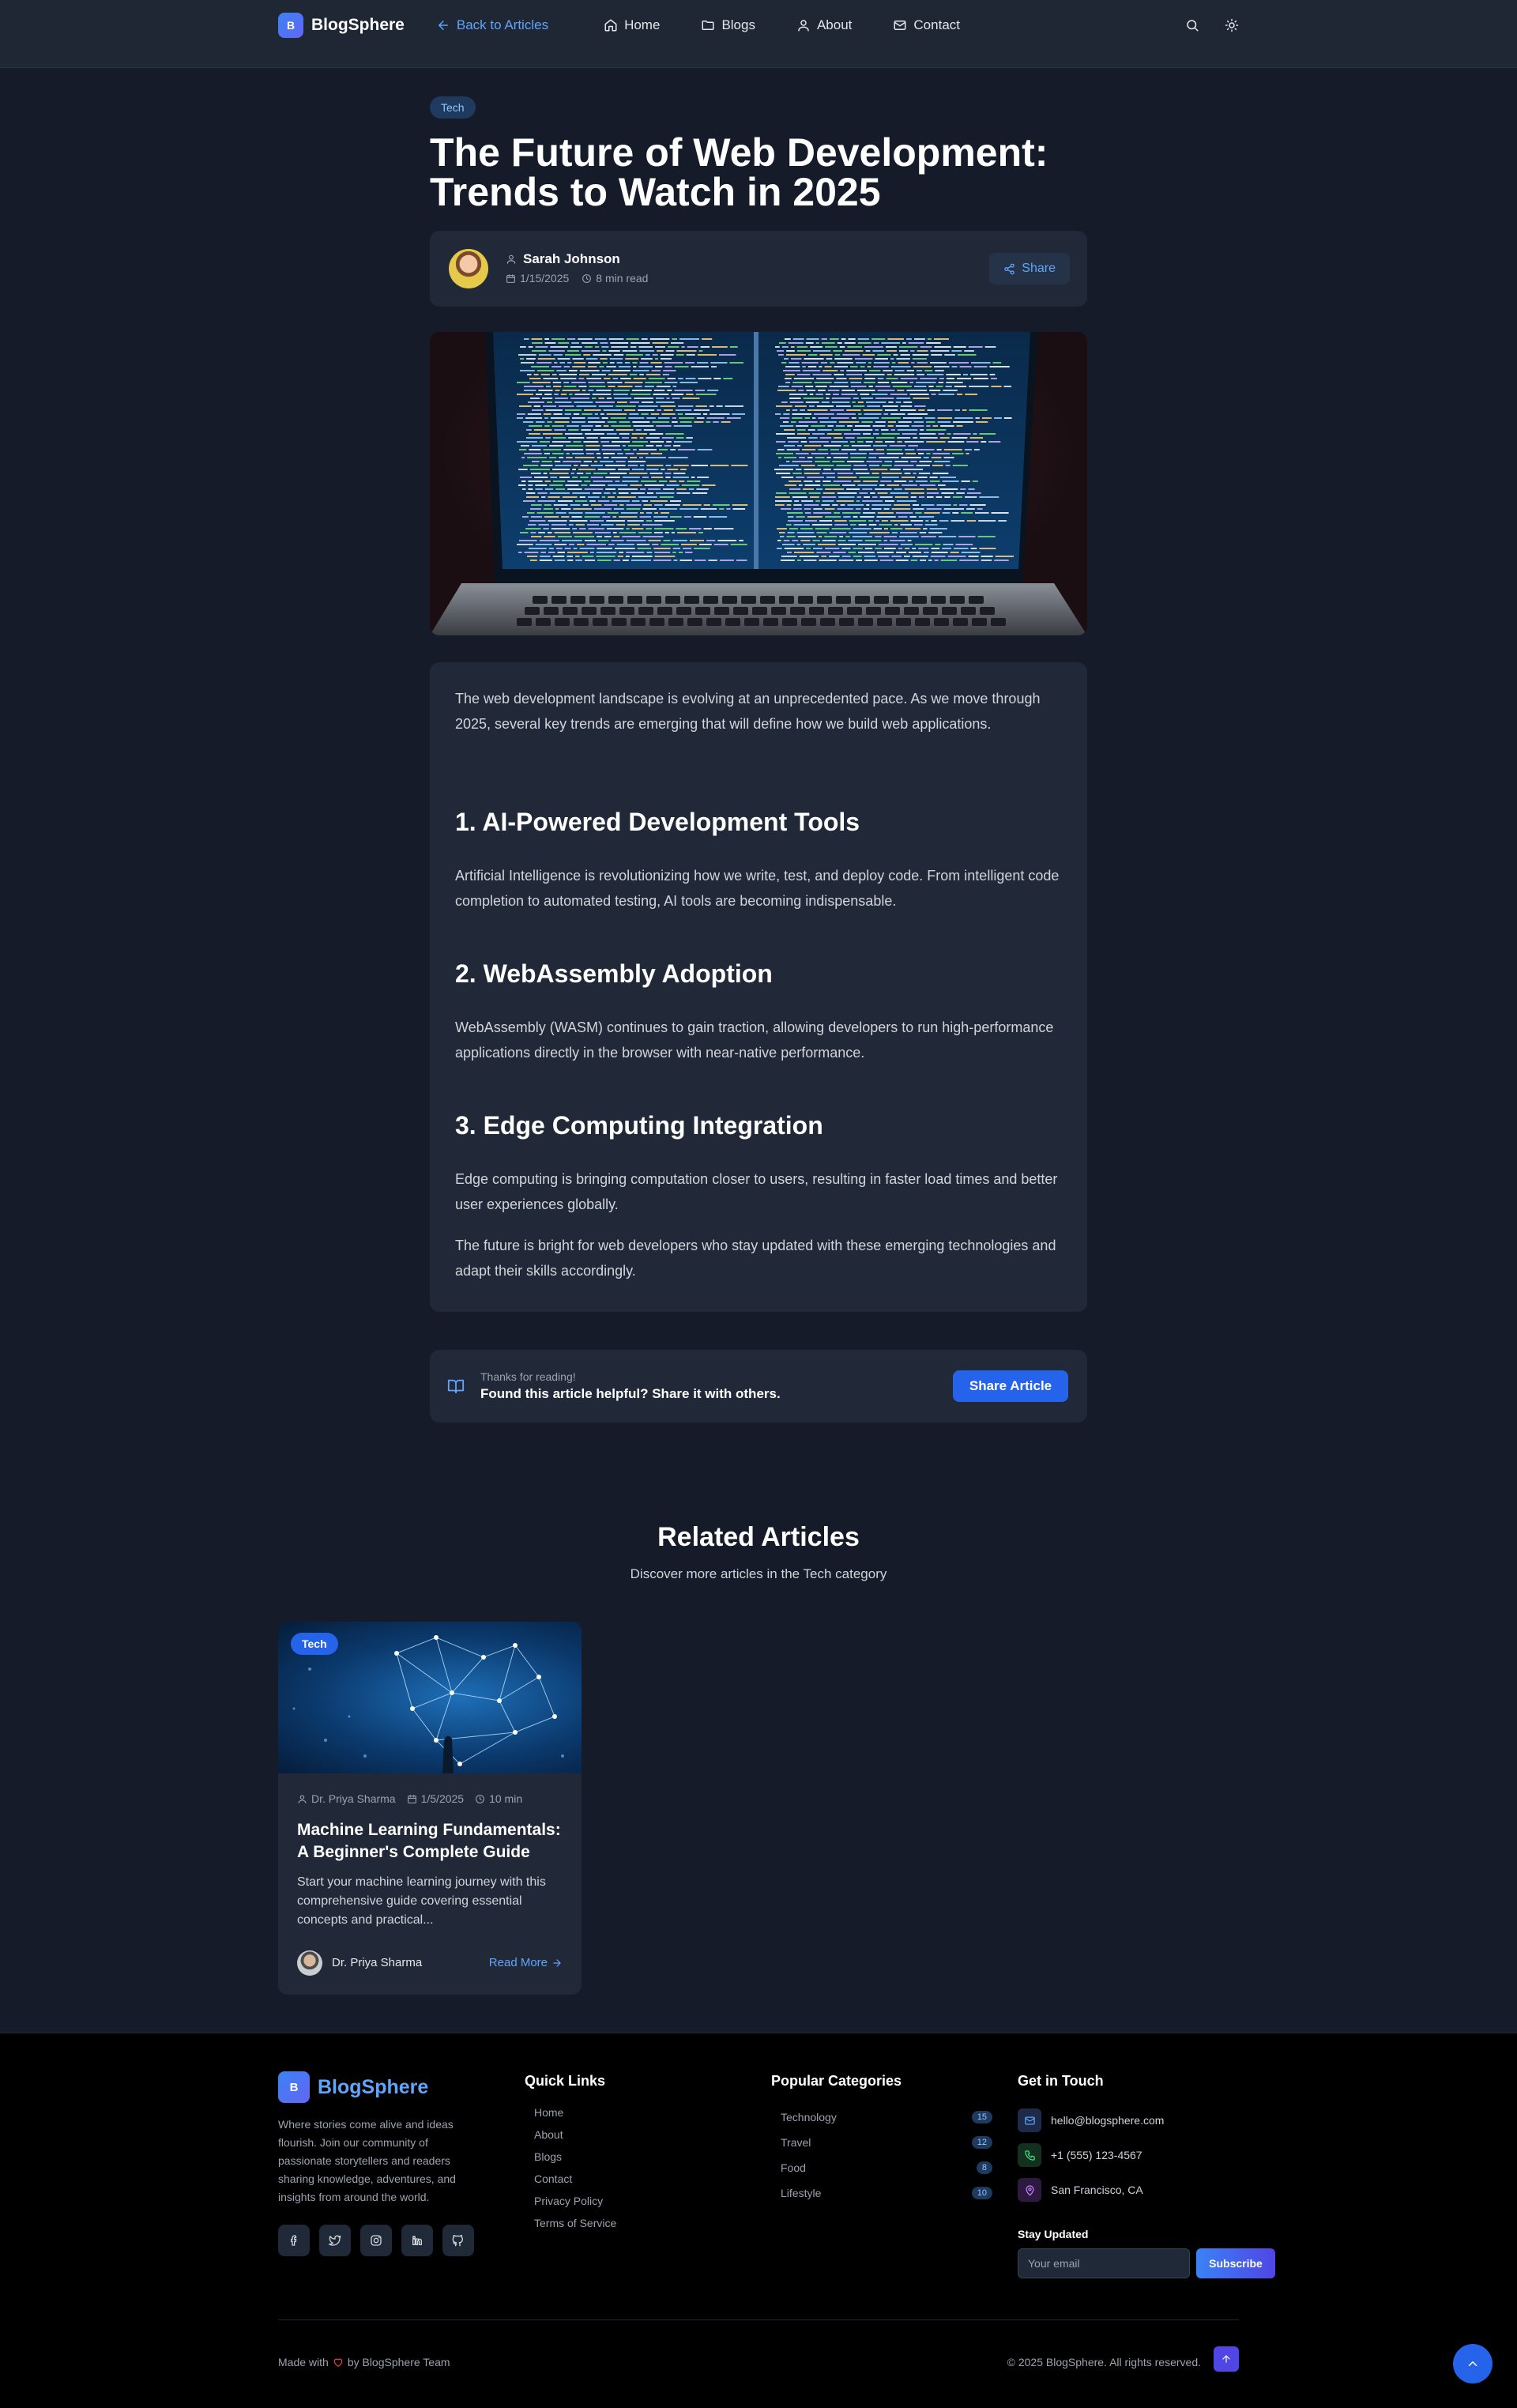  I want to click on share-button: Share, so click(1030, 269).